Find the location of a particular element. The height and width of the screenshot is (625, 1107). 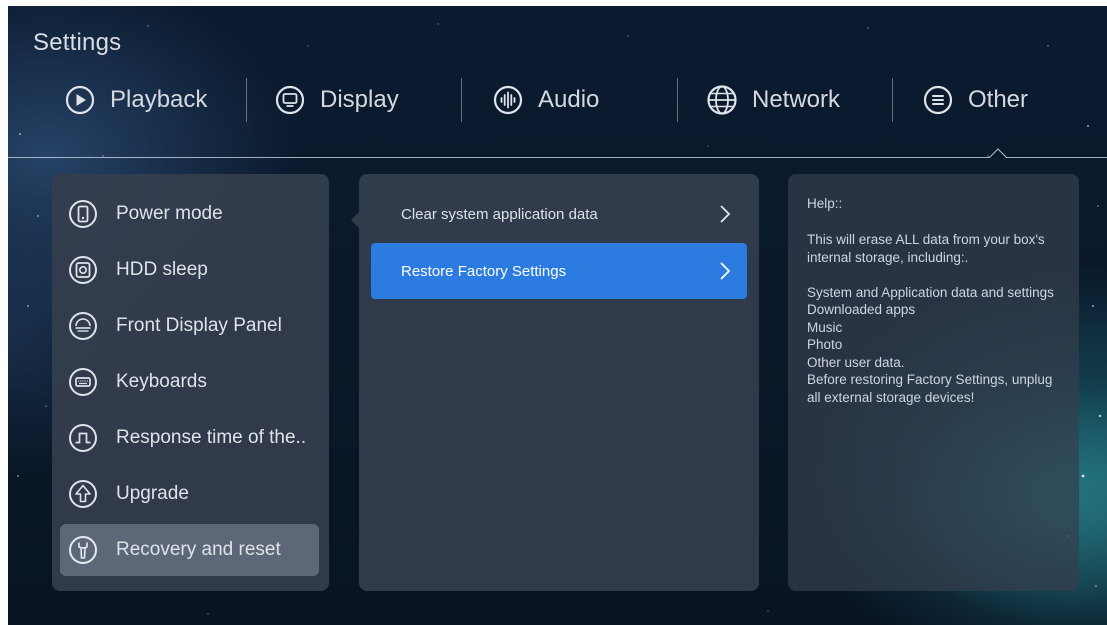

sidebar-item-recovery-and-reset: Recovery and reset is located at coordinates (189, 550).